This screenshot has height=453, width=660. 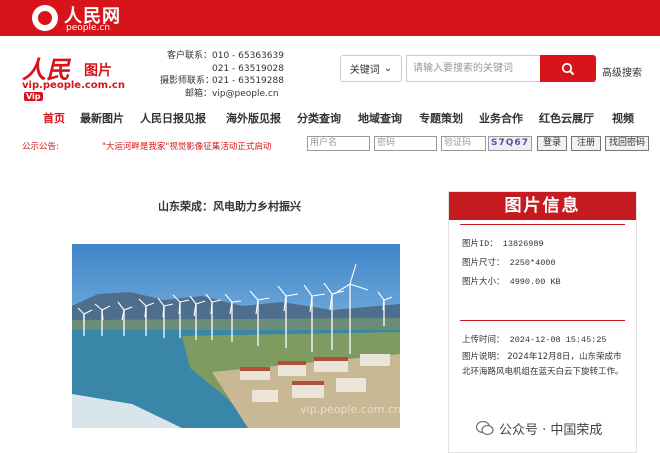 What do you see at coordinates (330, 18) in the screenshot?
I see `top-bar: 人民网 people.cn` at bounding box center [330, 18].